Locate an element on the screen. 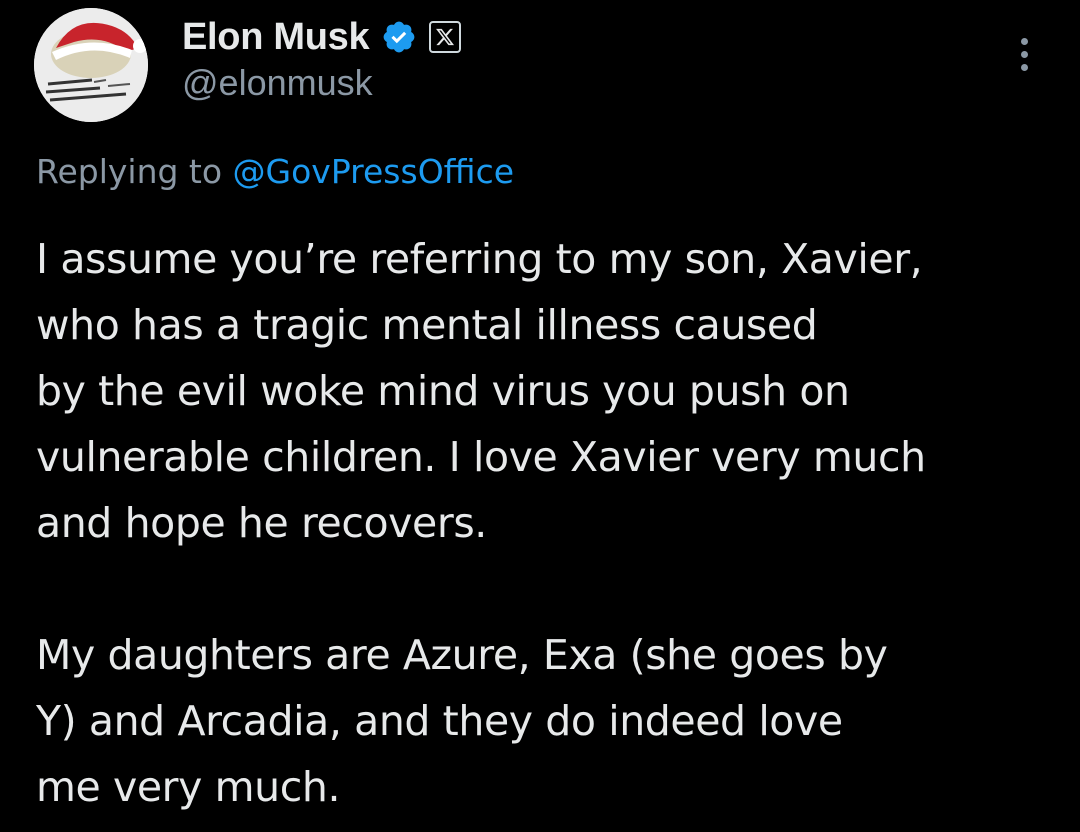  tweet-line: who has a tragic mental illness caused is located at coordinates (427, 325).